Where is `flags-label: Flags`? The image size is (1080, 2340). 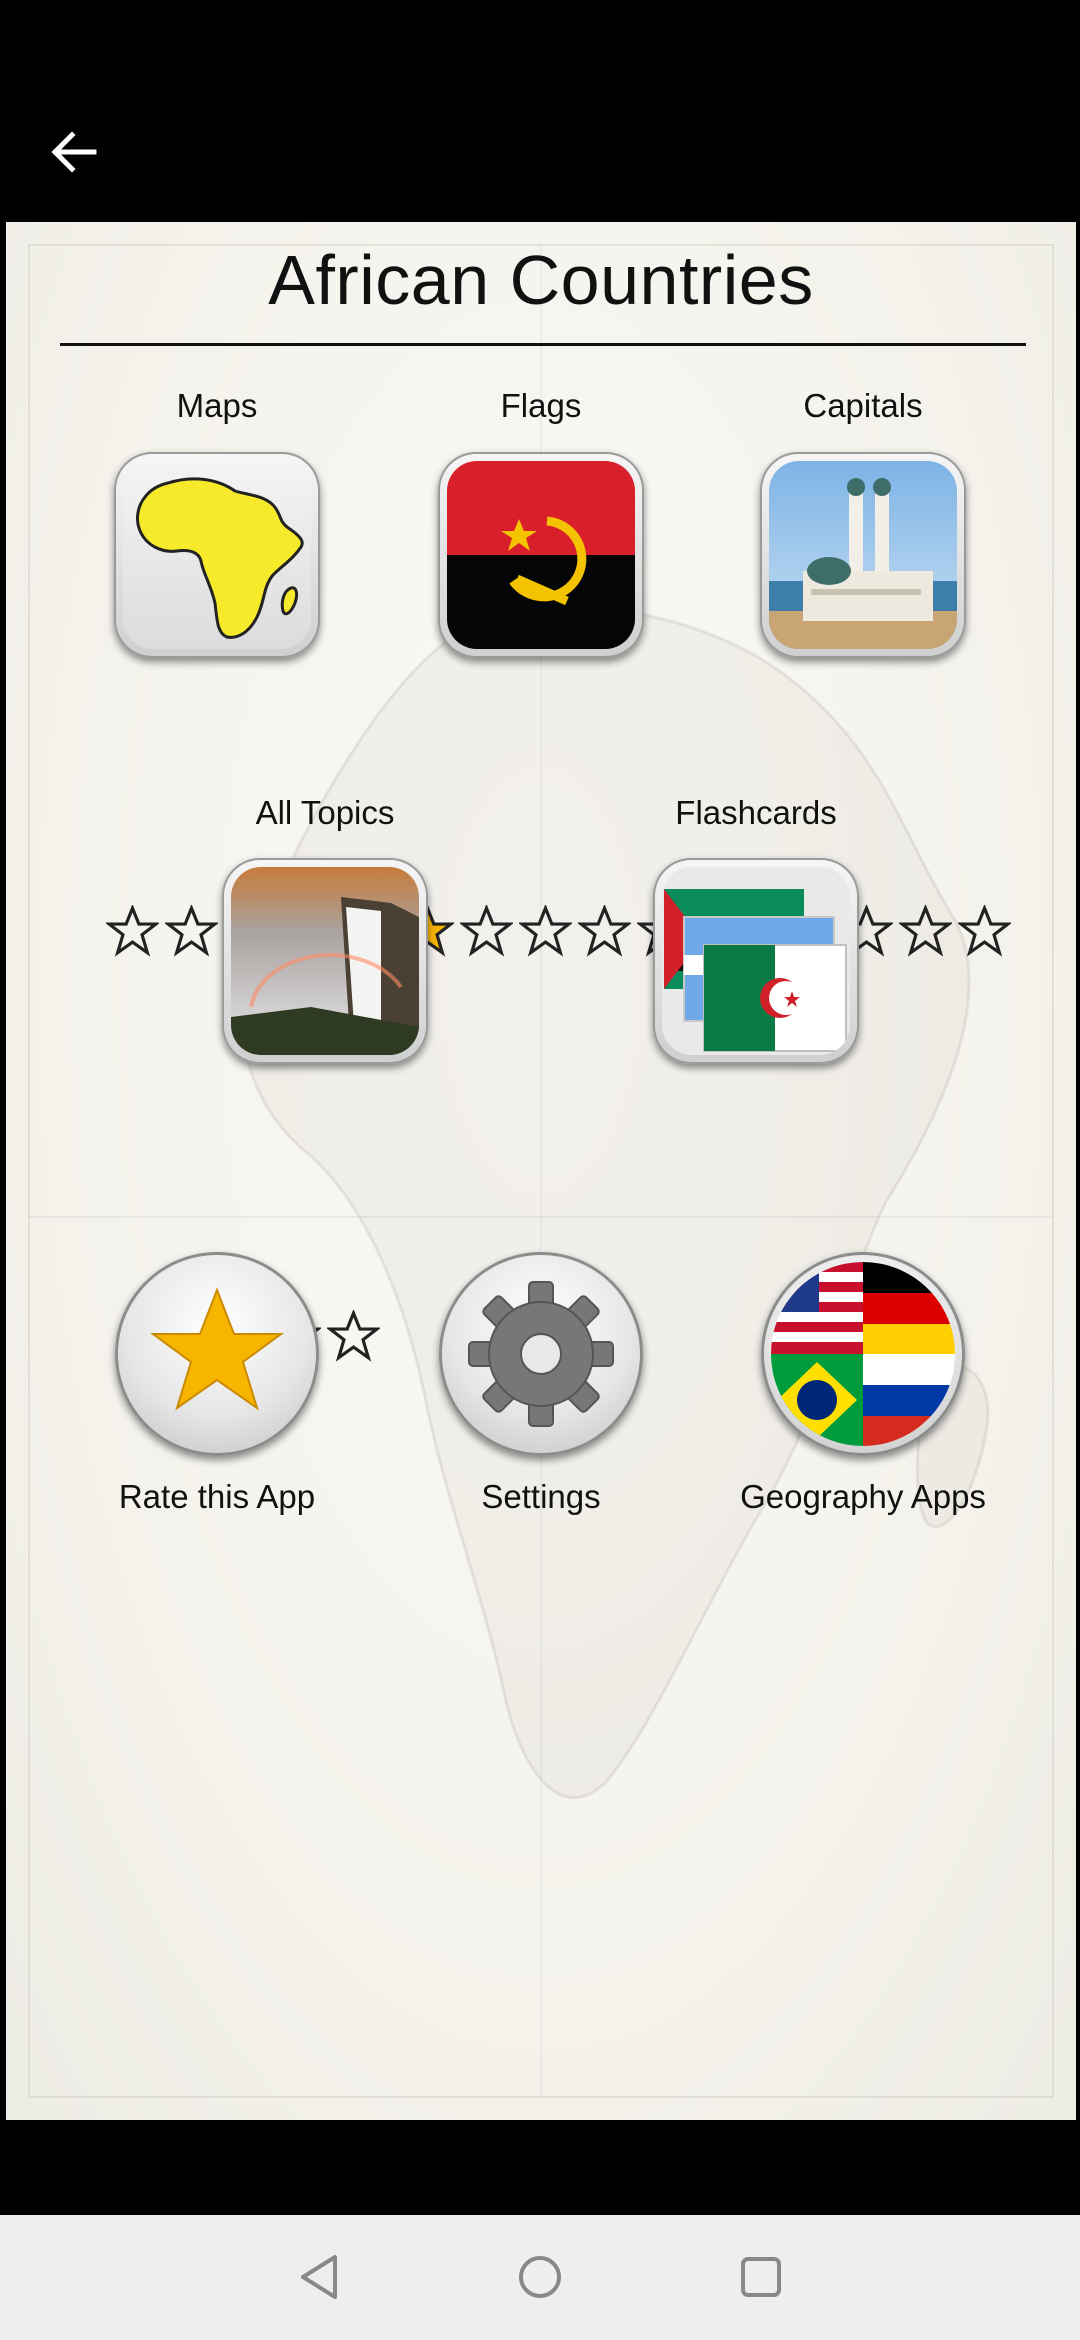 flags-label: Flags is located at coordinates (541, 405).